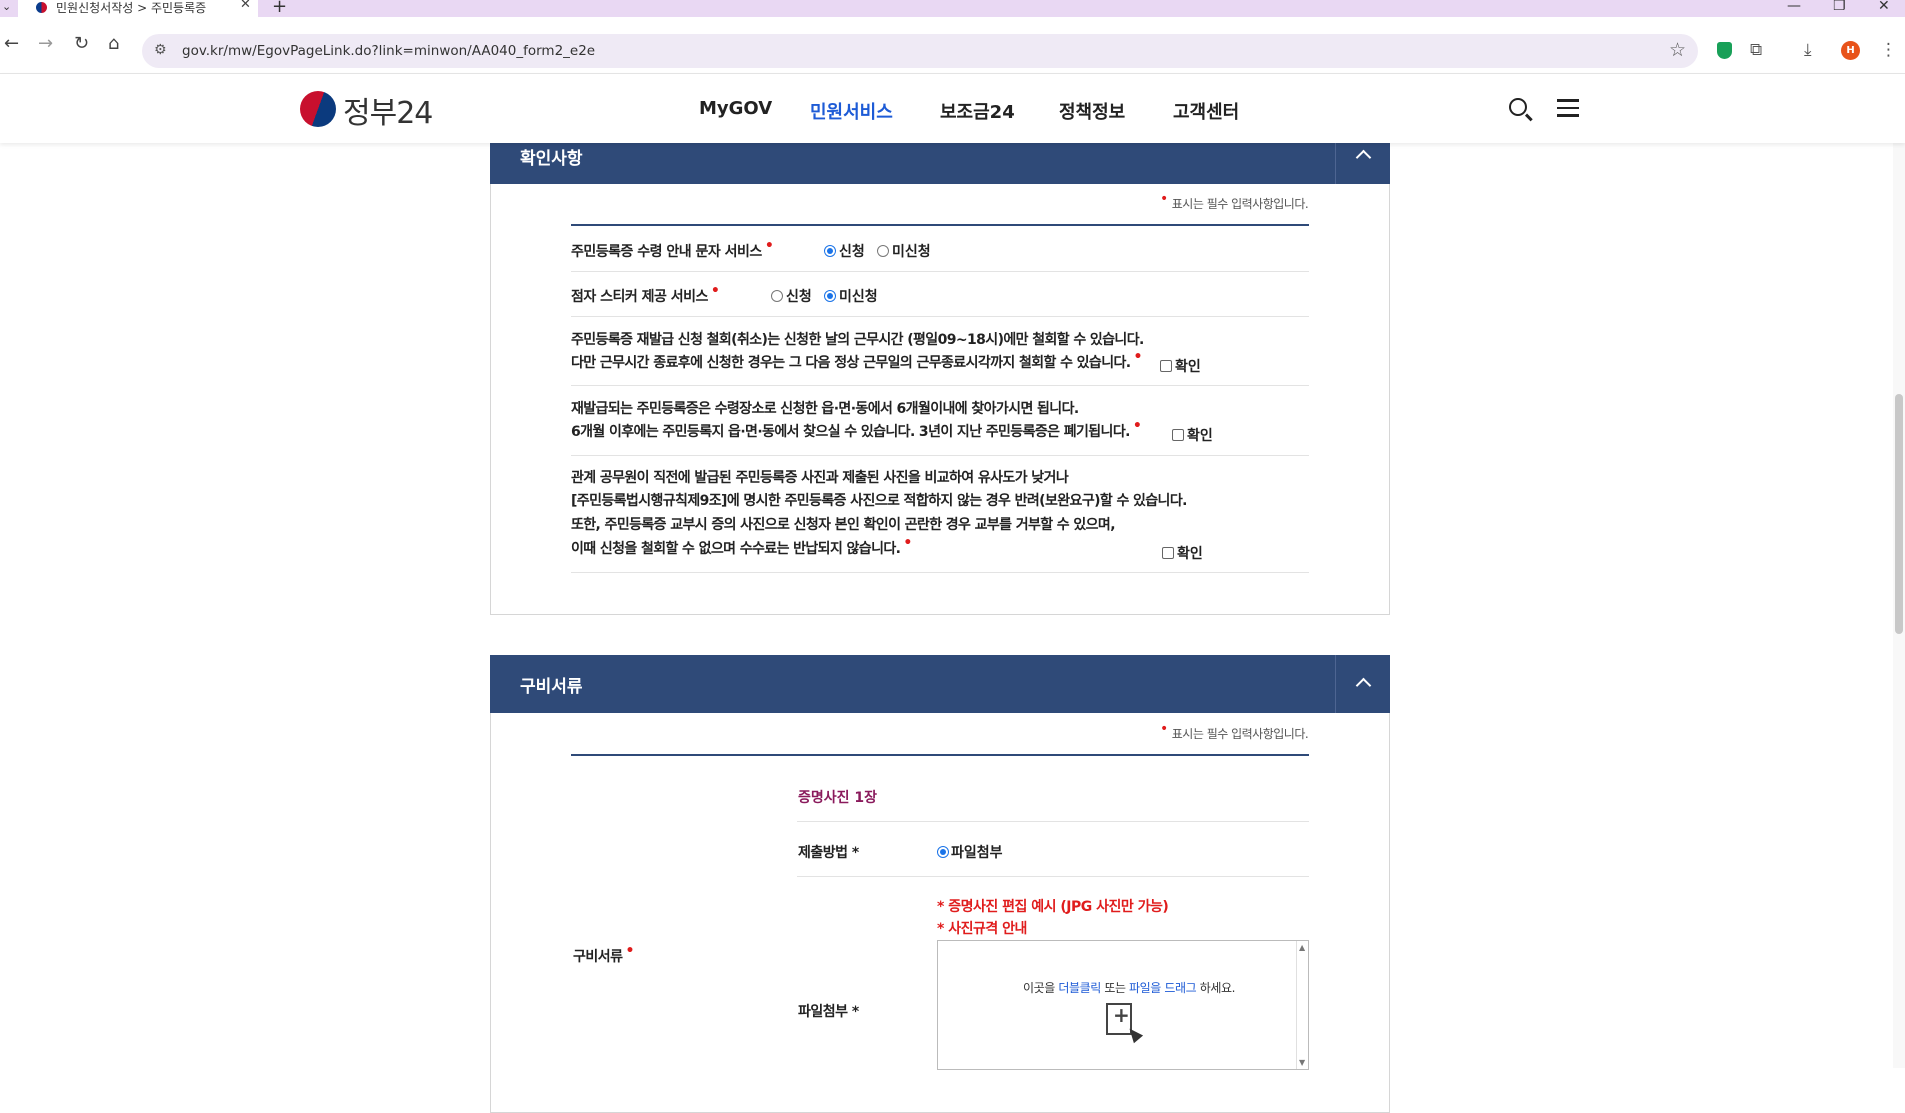 The image size is (1905, 1113). Describe the element at coordinates (830, 251) in the screenshot. I see `sms-apply-radio` at that location.